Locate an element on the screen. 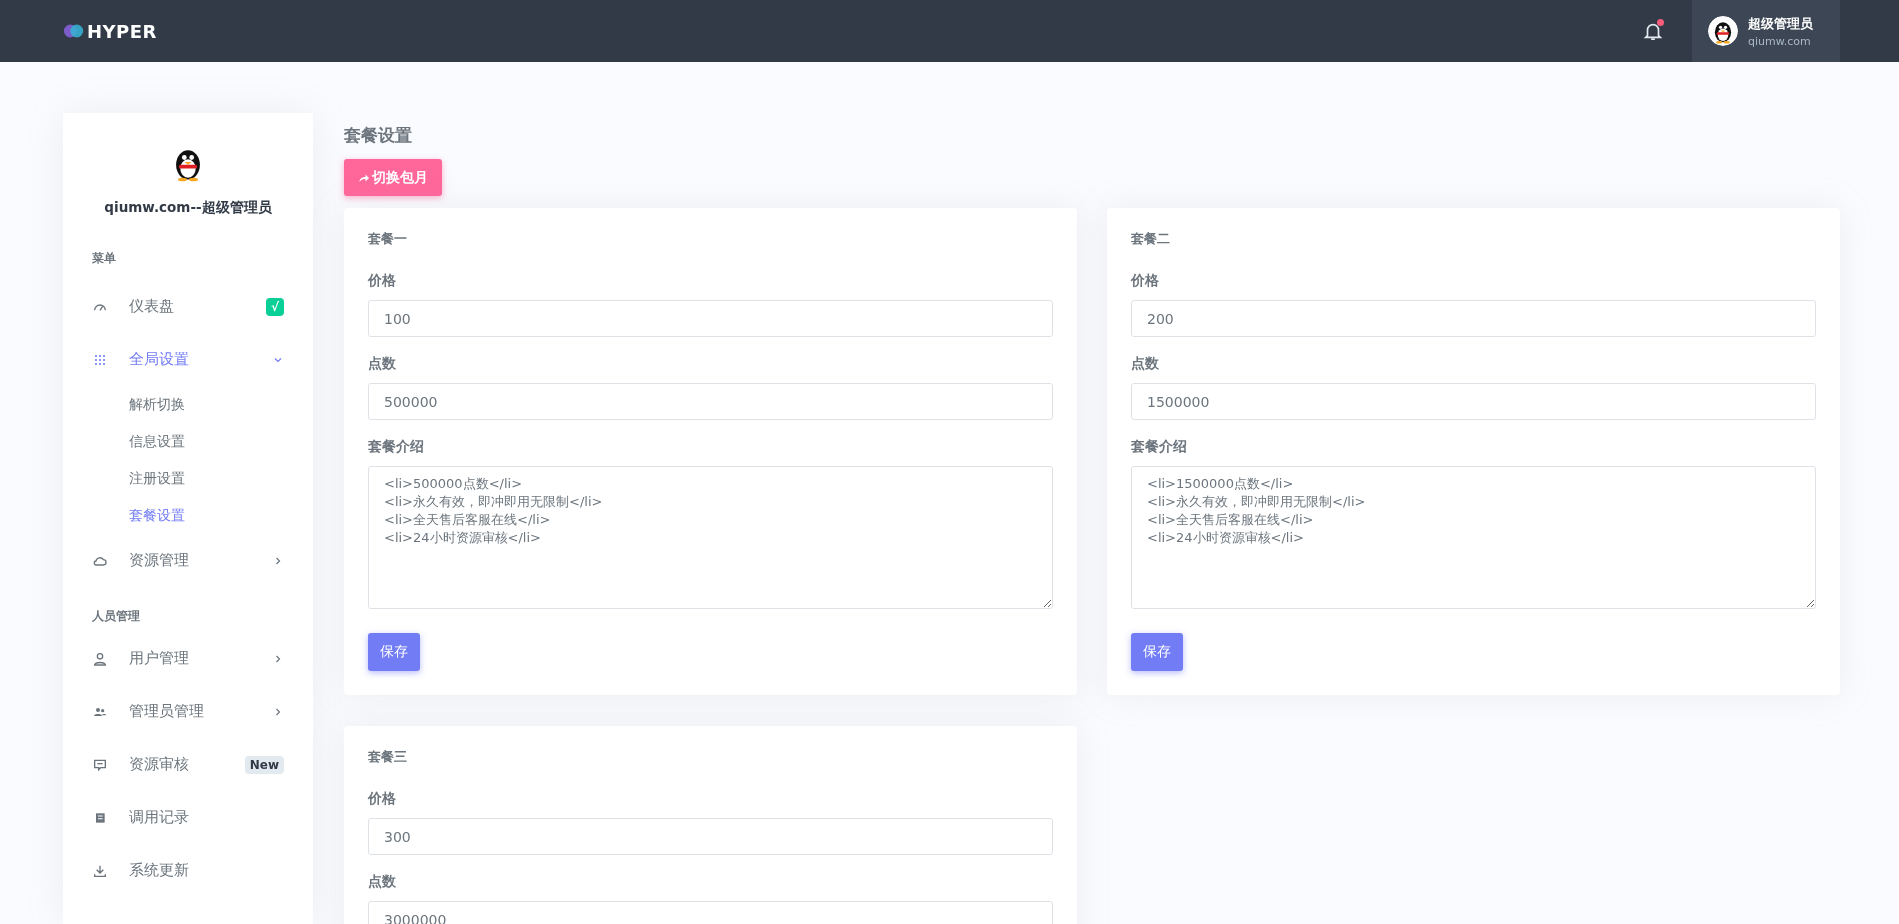 This screenshot has width=1899, height=924. user-site: qiumw.com is located at coordinates (1780, 41).